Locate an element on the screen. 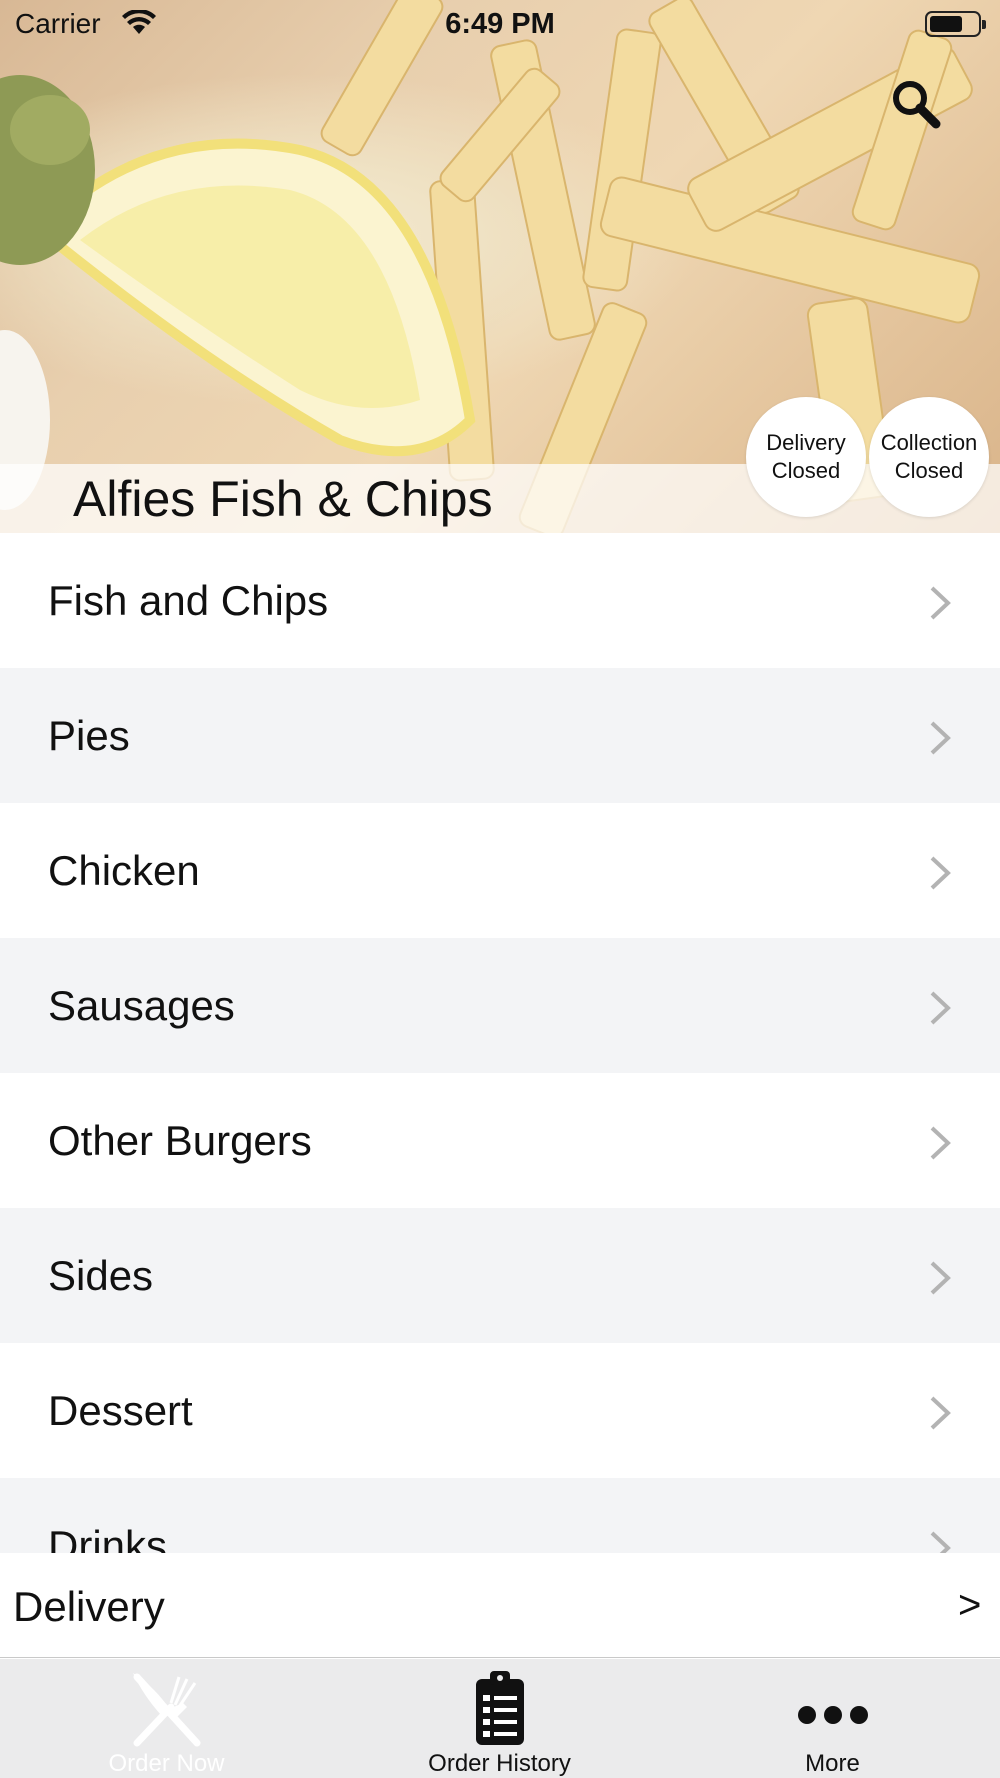  delivery-status-badge: Delivery Closed is located at coordinates (806, 457).